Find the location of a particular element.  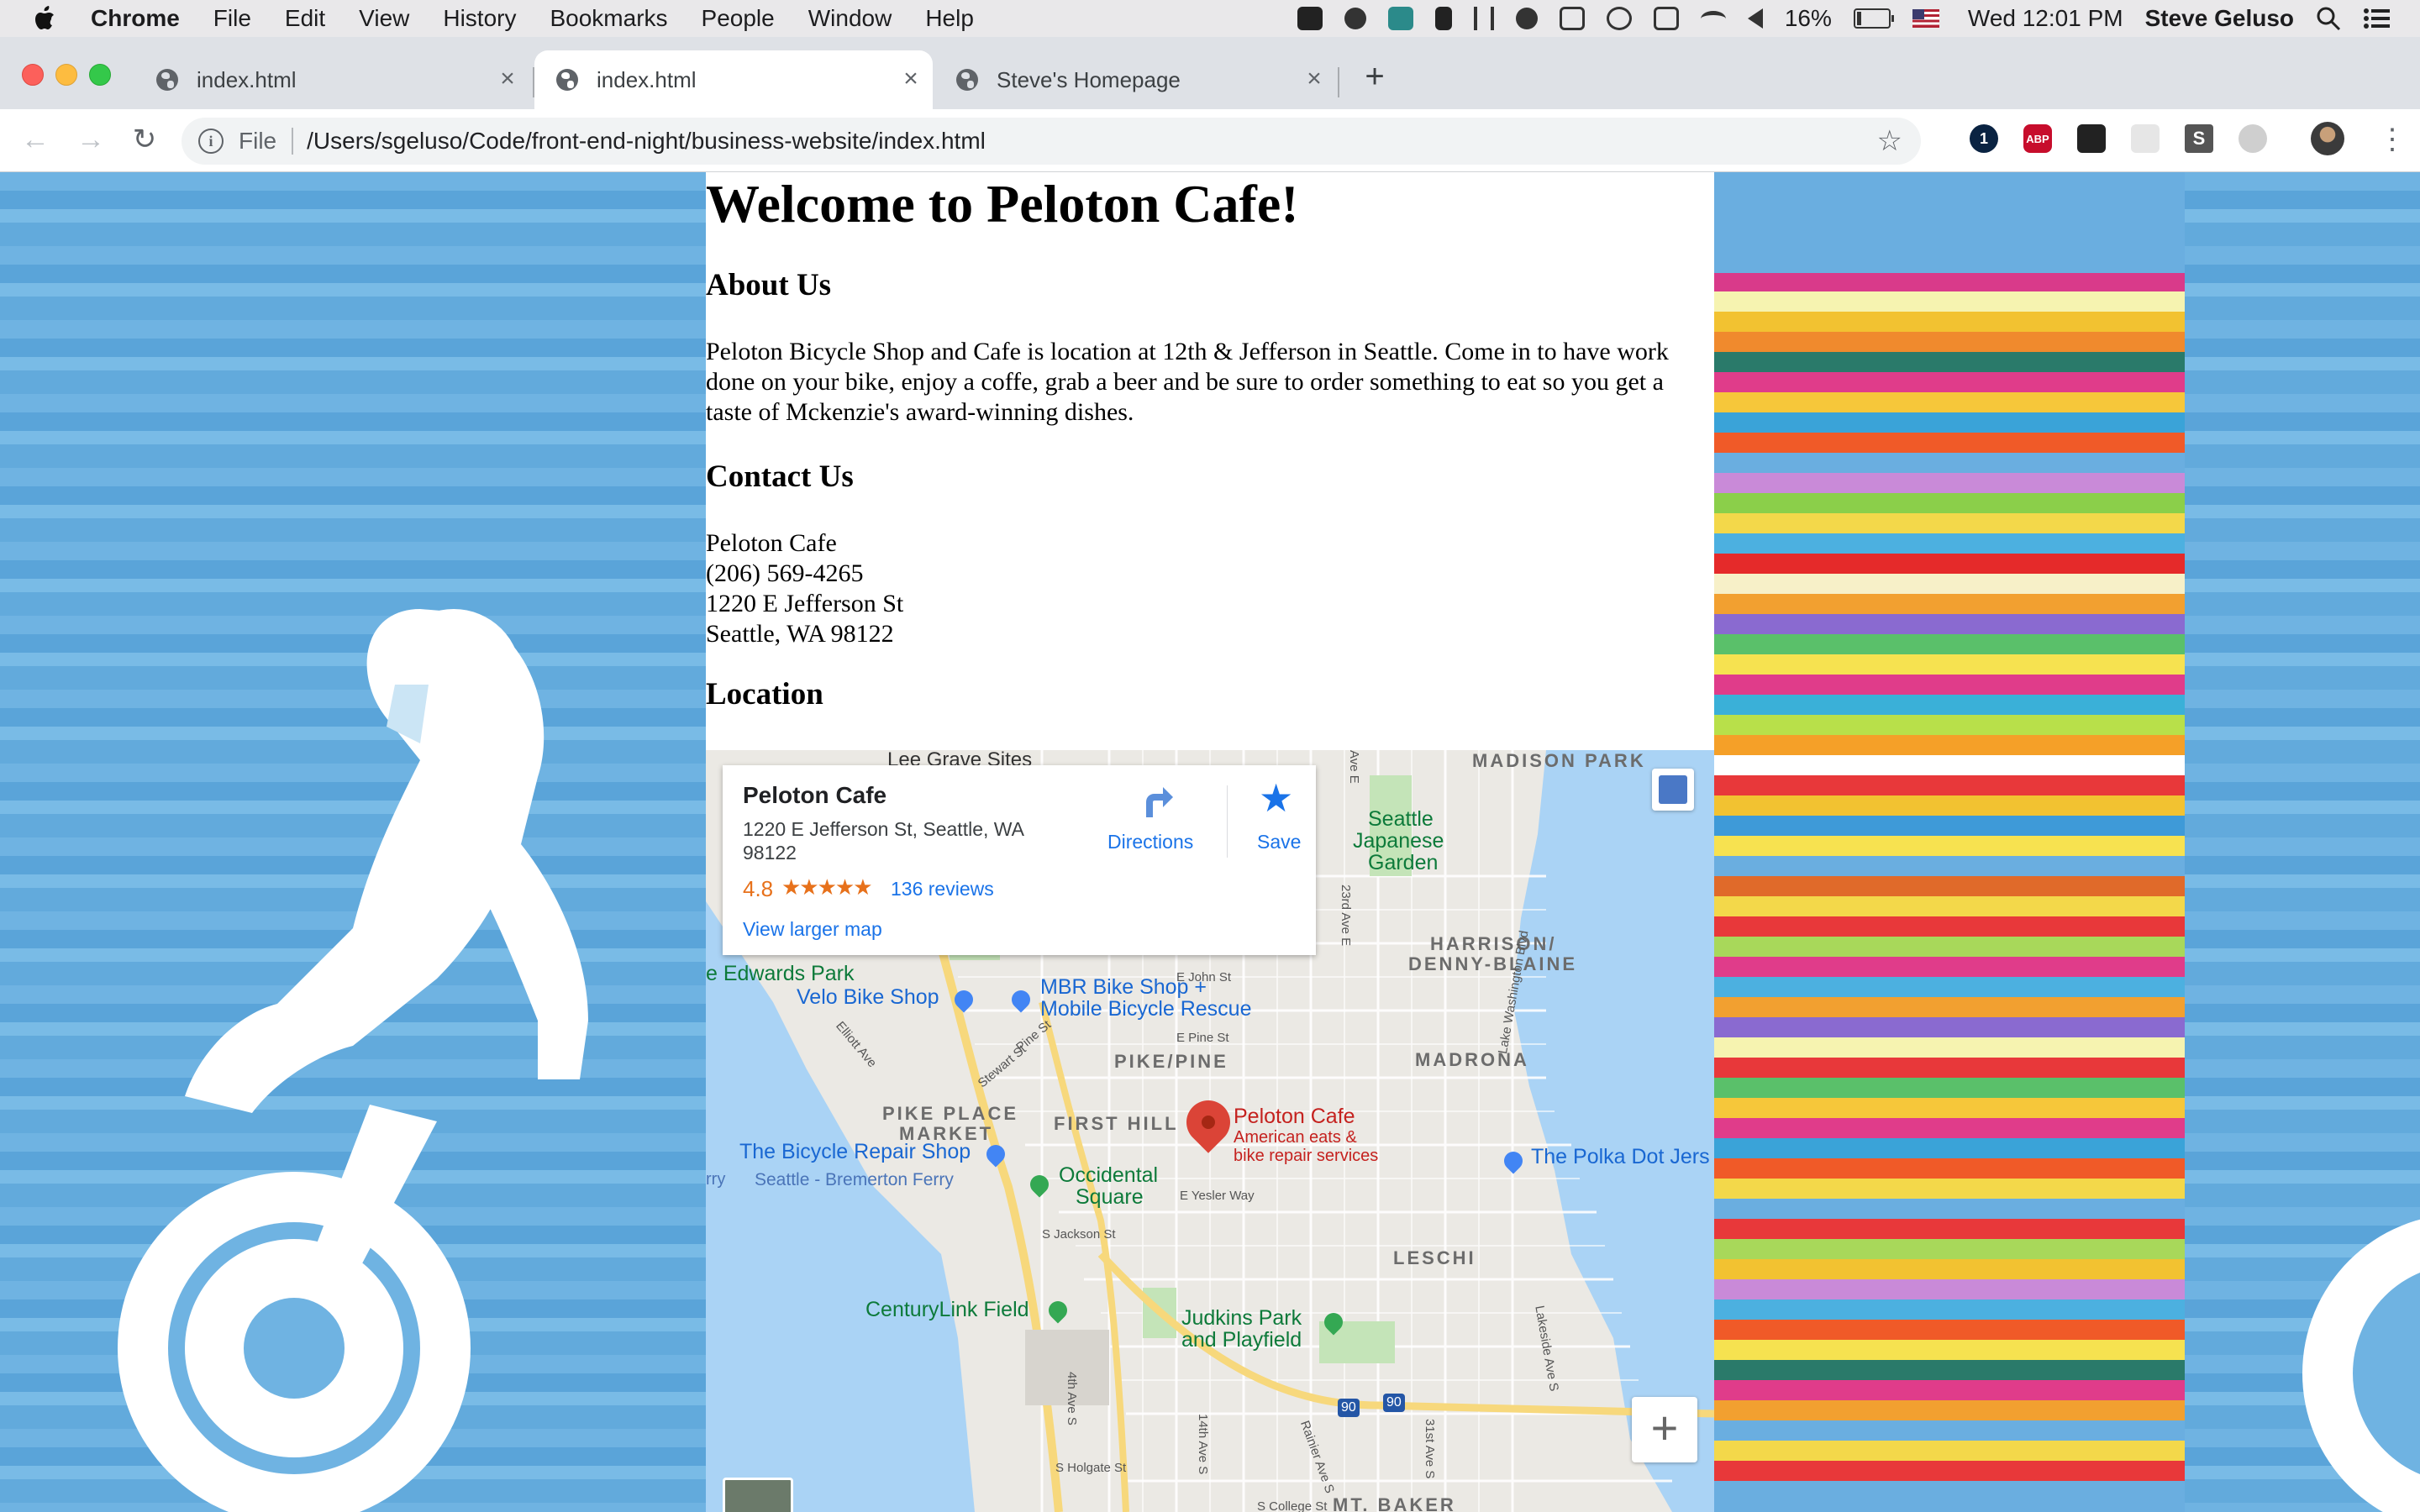

menu-view: View is located at coordinates (384, 18).